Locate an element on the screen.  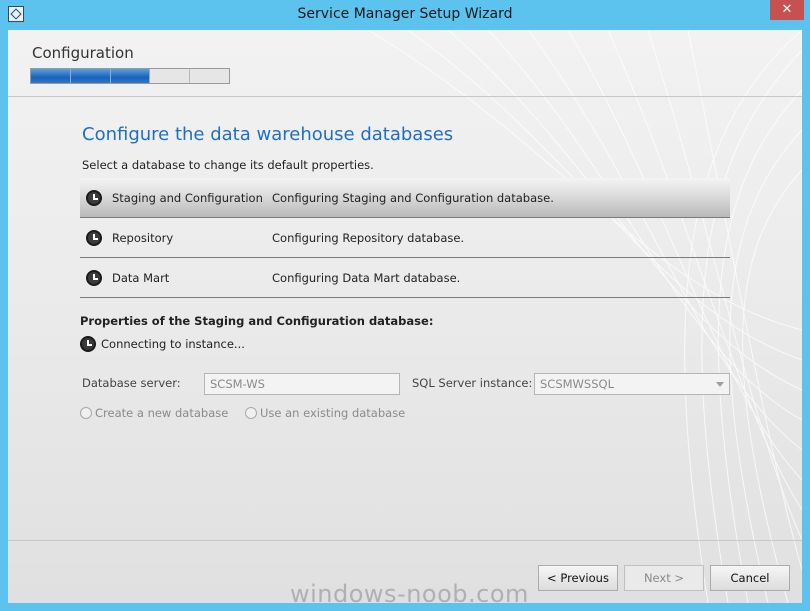
wizard-header: Configuration is located at coordinates (405, 63).